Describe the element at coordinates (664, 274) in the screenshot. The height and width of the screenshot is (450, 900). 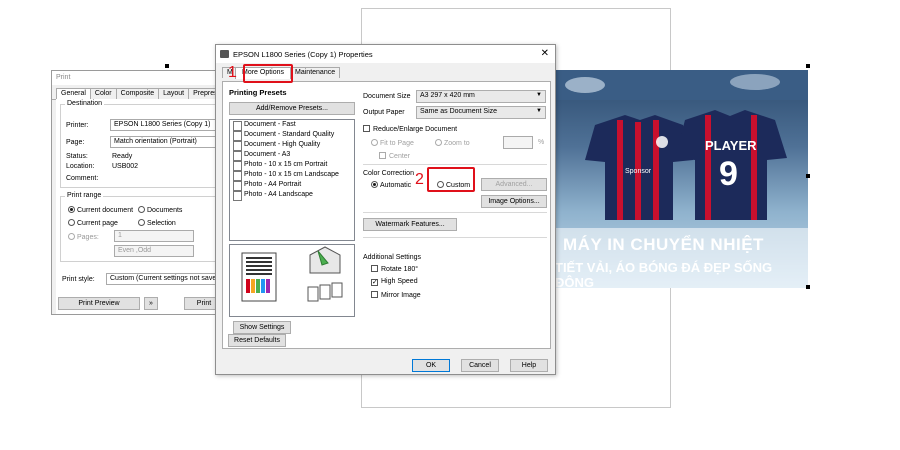
I see `banner-title-line2: TIẾT VẢI, ÁO BÓNG ĐÁ ĐẸP SỐNG ĐỘNG` at that location.